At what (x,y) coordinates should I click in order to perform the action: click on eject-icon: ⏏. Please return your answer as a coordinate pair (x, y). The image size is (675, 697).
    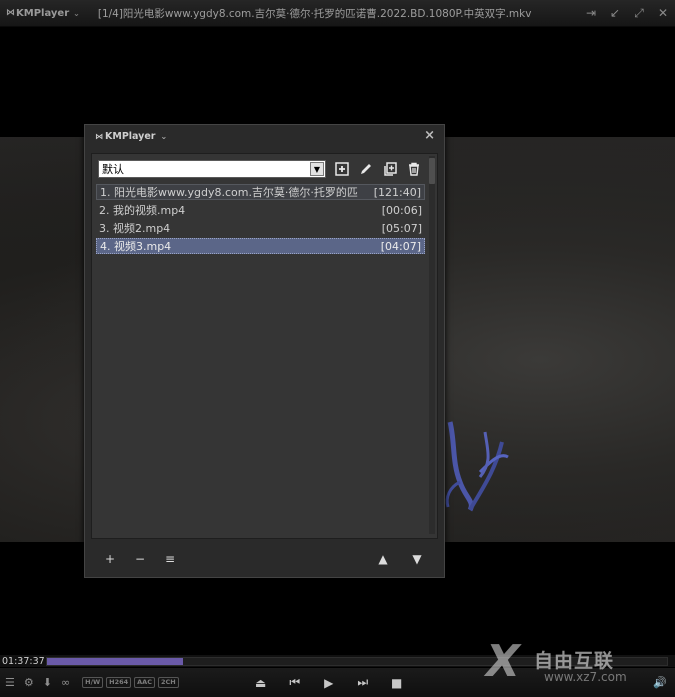
    Looking at the image, I should click on (261, 683).